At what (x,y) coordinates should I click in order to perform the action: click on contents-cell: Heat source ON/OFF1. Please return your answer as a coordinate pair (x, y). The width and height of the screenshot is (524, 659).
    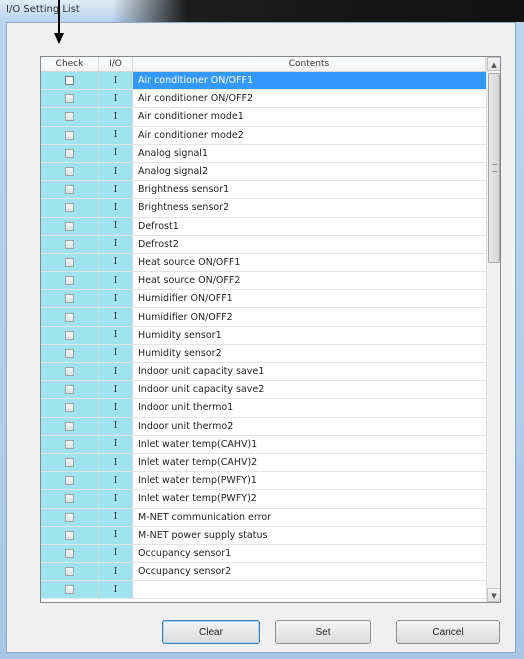
    Looking at the image, I should click on (189, 262).